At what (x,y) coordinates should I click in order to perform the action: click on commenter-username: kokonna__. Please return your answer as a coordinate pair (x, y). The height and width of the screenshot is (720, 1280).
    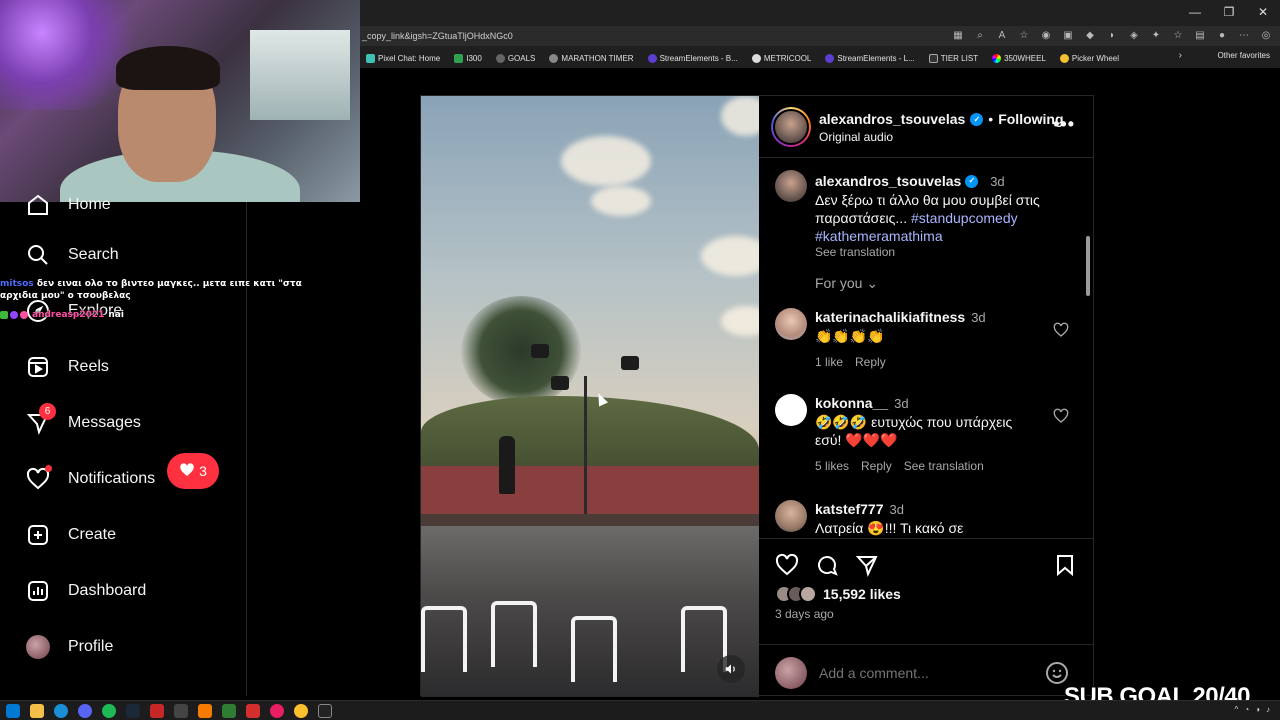
    Looking at the image, I should click on (851, 403).